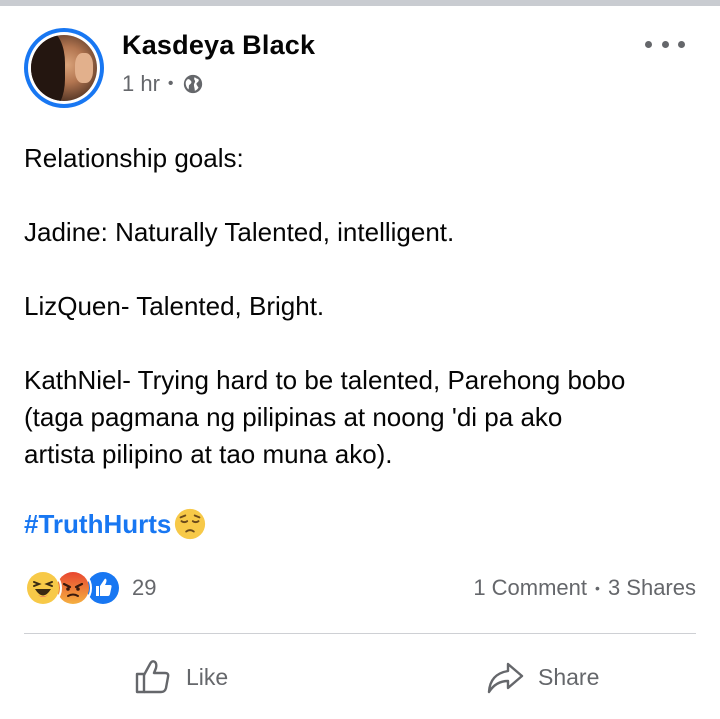 This screenshot has width=720, height=719. What do you see at coordinates (652, 588) in the screenshot?
I see `shares-count: 3 Shares` at bounding box center [652, 588].